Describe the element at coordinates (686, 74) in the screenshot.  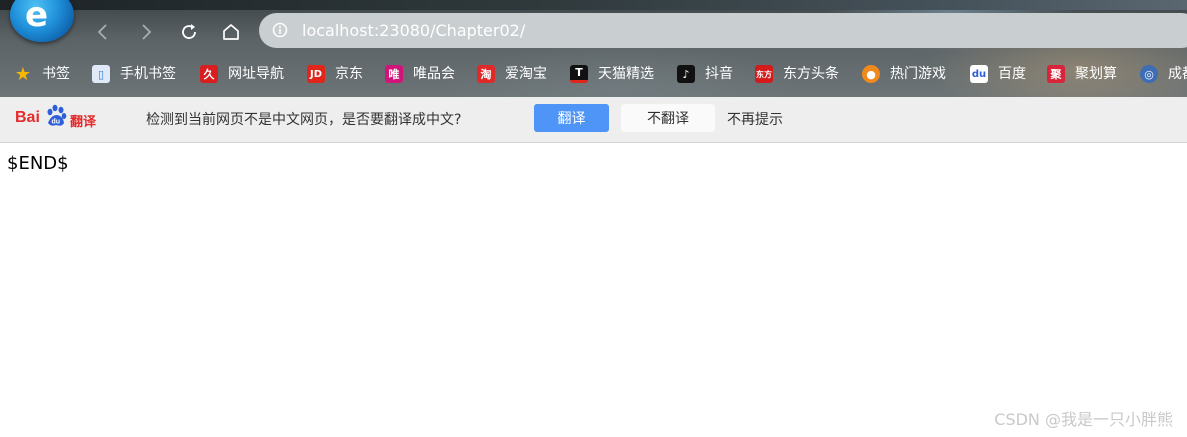
I see `douyin-icon: ♪` at that location.